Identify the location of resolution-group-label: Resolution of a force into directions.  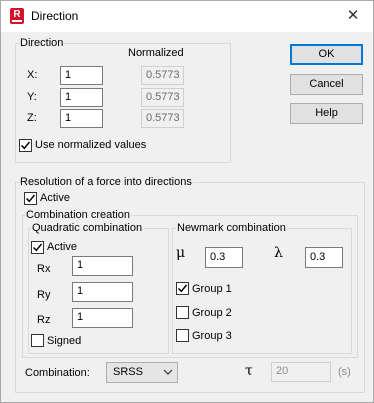
(106, 182).